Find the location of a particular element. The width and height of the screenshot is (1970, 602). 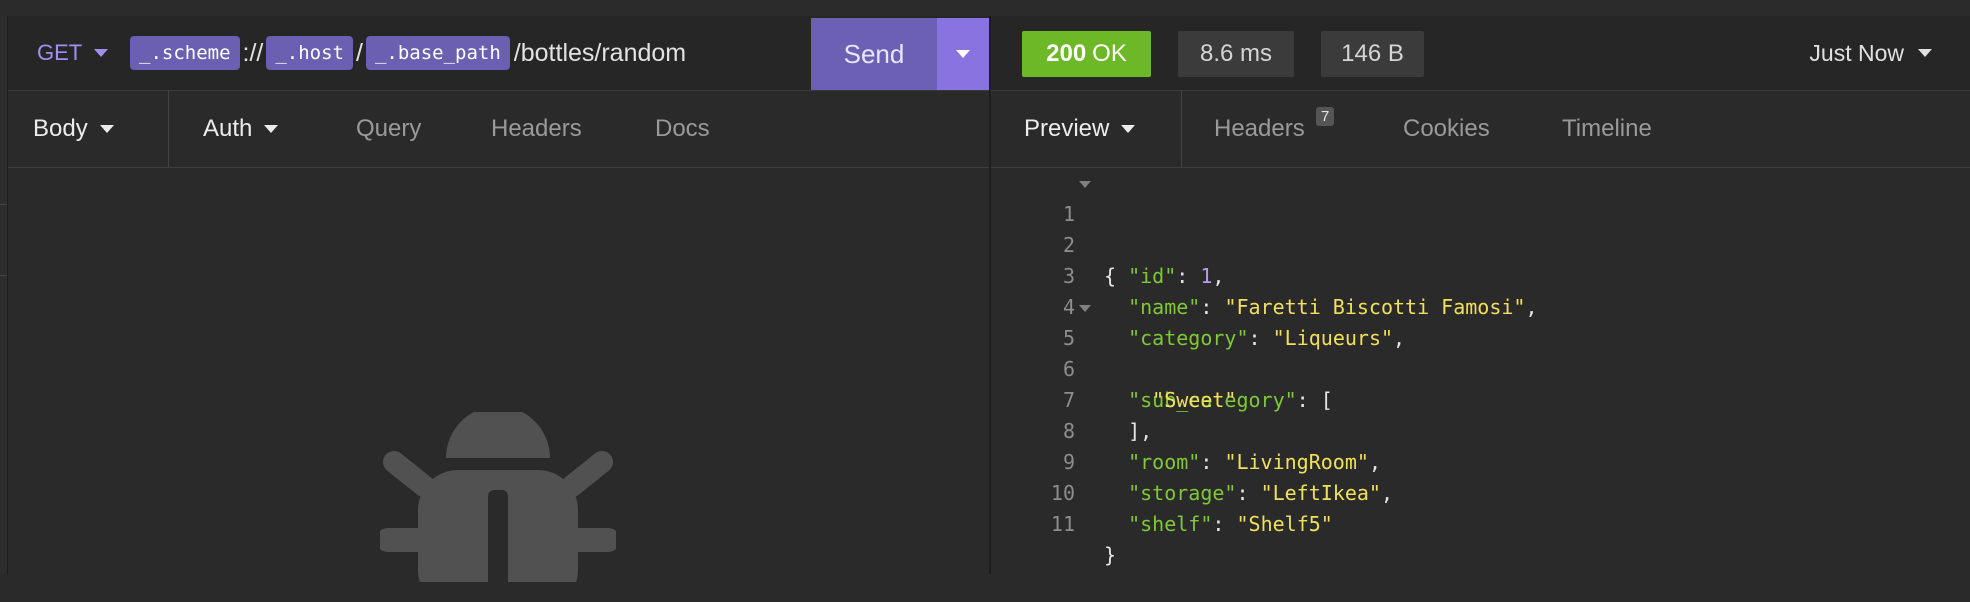

method-label: GET is located at coordinates (60, 52).